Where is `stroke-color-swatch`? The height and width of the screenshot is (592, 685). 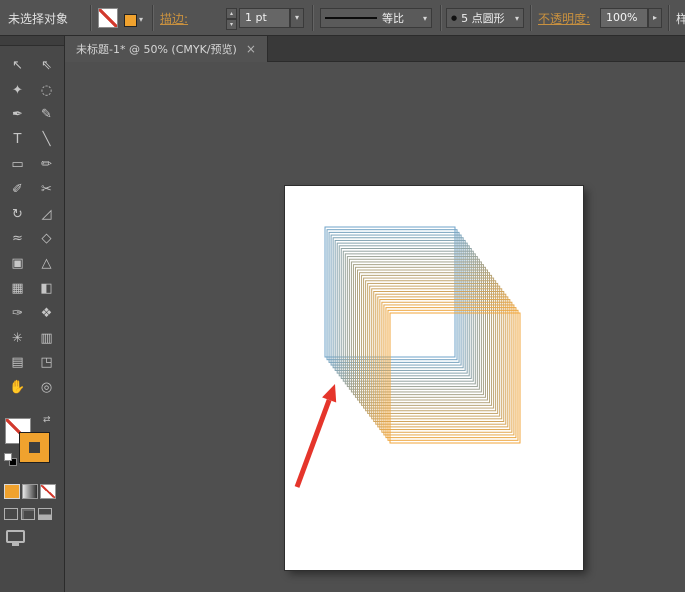 stroke-color-swatch is located at coordinates (130, 20).